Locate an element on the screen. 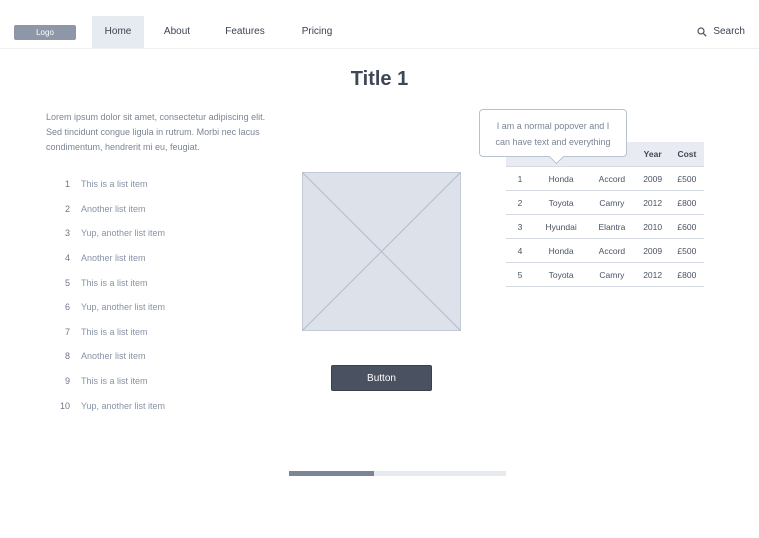 This screenshot has height=538, width=759. list-number: 2 is located at coordinates (67, 208).